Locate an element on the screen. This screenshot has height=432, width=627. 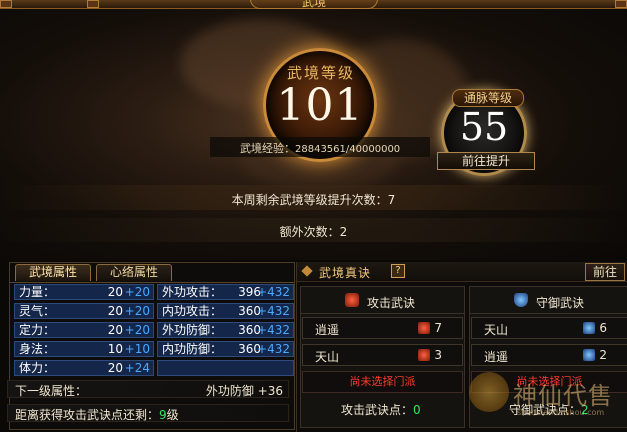
defense-points-value: 2 is located at coordinates (585, 410).